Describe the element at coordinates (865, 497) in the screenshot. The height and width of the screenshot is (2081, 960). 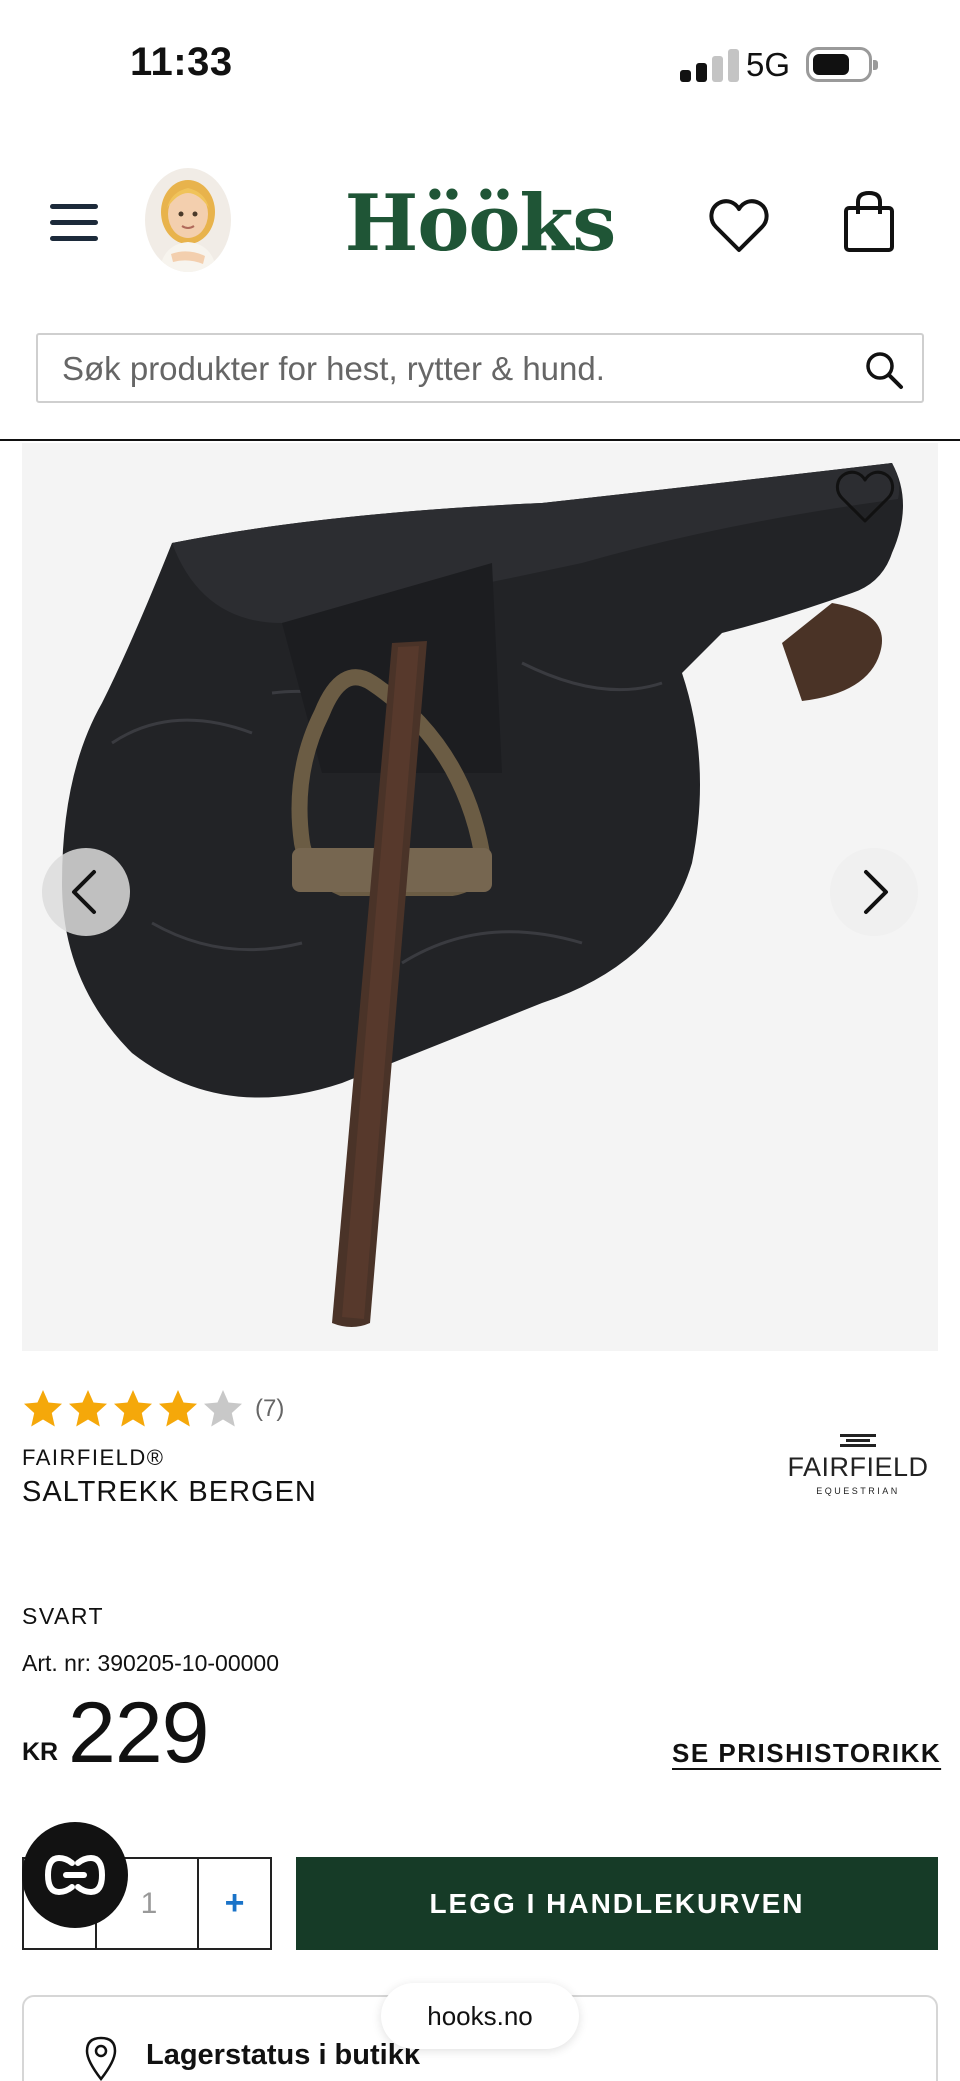
I see `product-favorite-heart-icon` at that location.